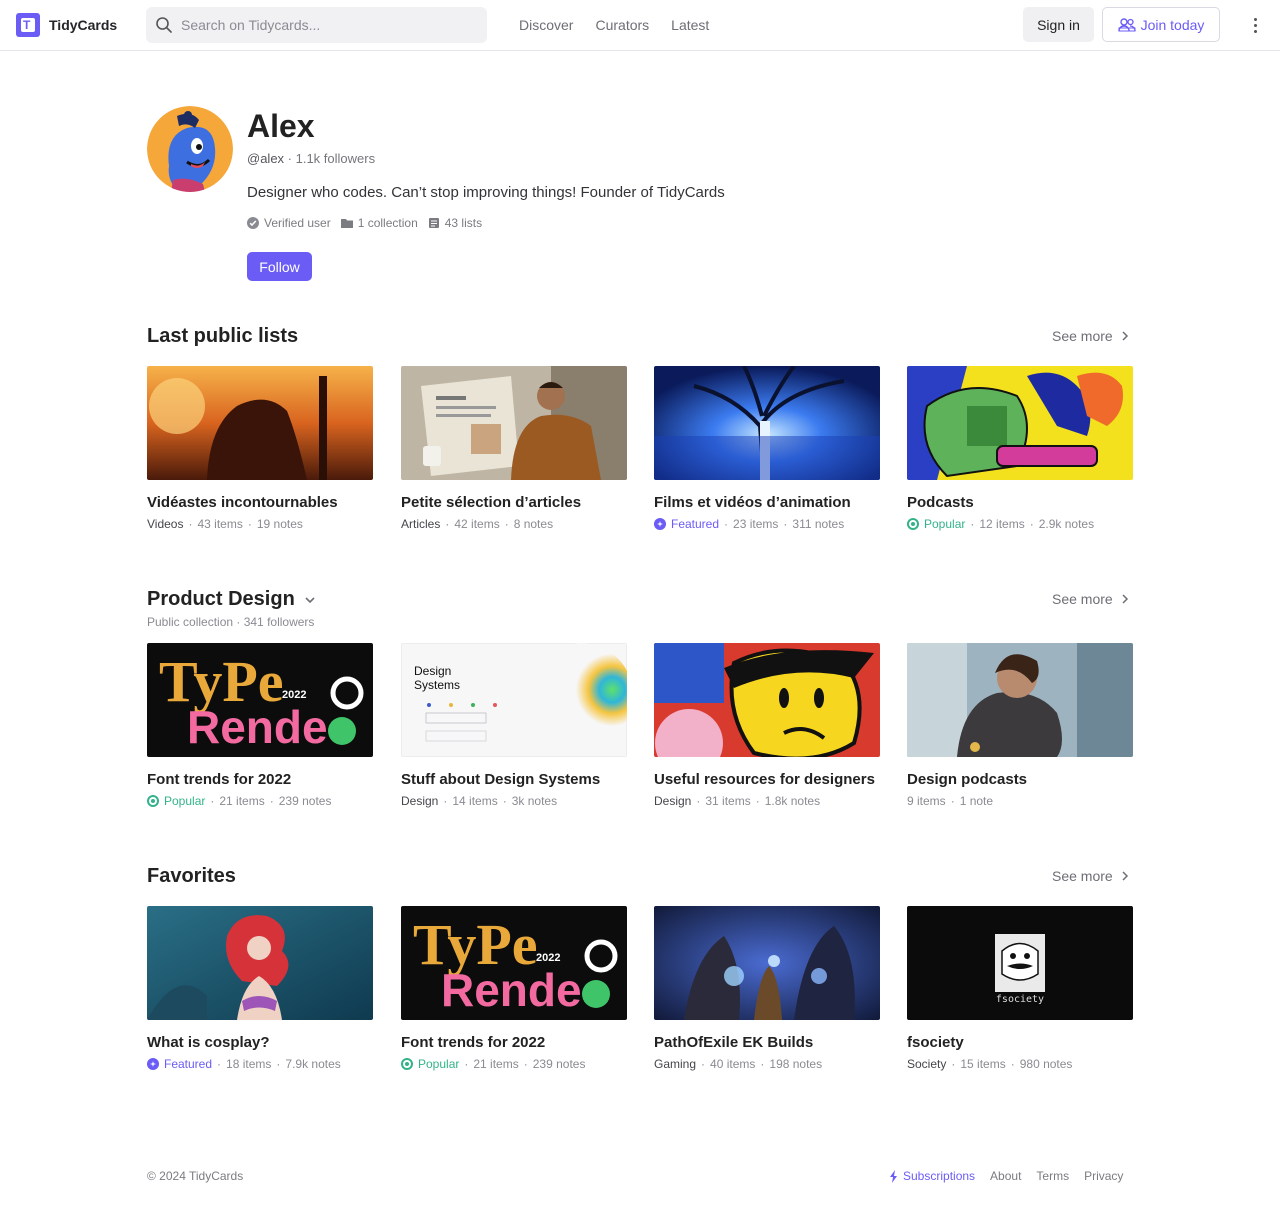 The width and height of the screenshot is (1280, 1212). I want to click on thumb-type-line2: Rende, so click(511, 990).